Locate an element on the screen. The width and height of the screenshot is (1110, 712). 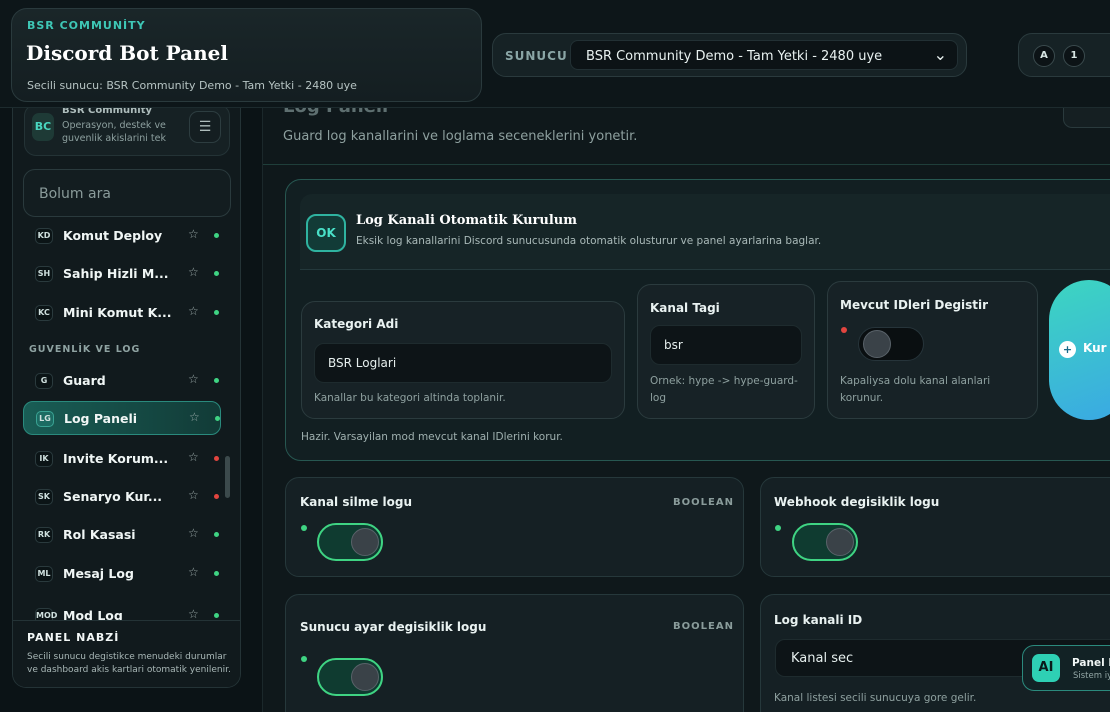
sidebar-item-guard: G Guard ☆ is located at coordinates (122, 381).